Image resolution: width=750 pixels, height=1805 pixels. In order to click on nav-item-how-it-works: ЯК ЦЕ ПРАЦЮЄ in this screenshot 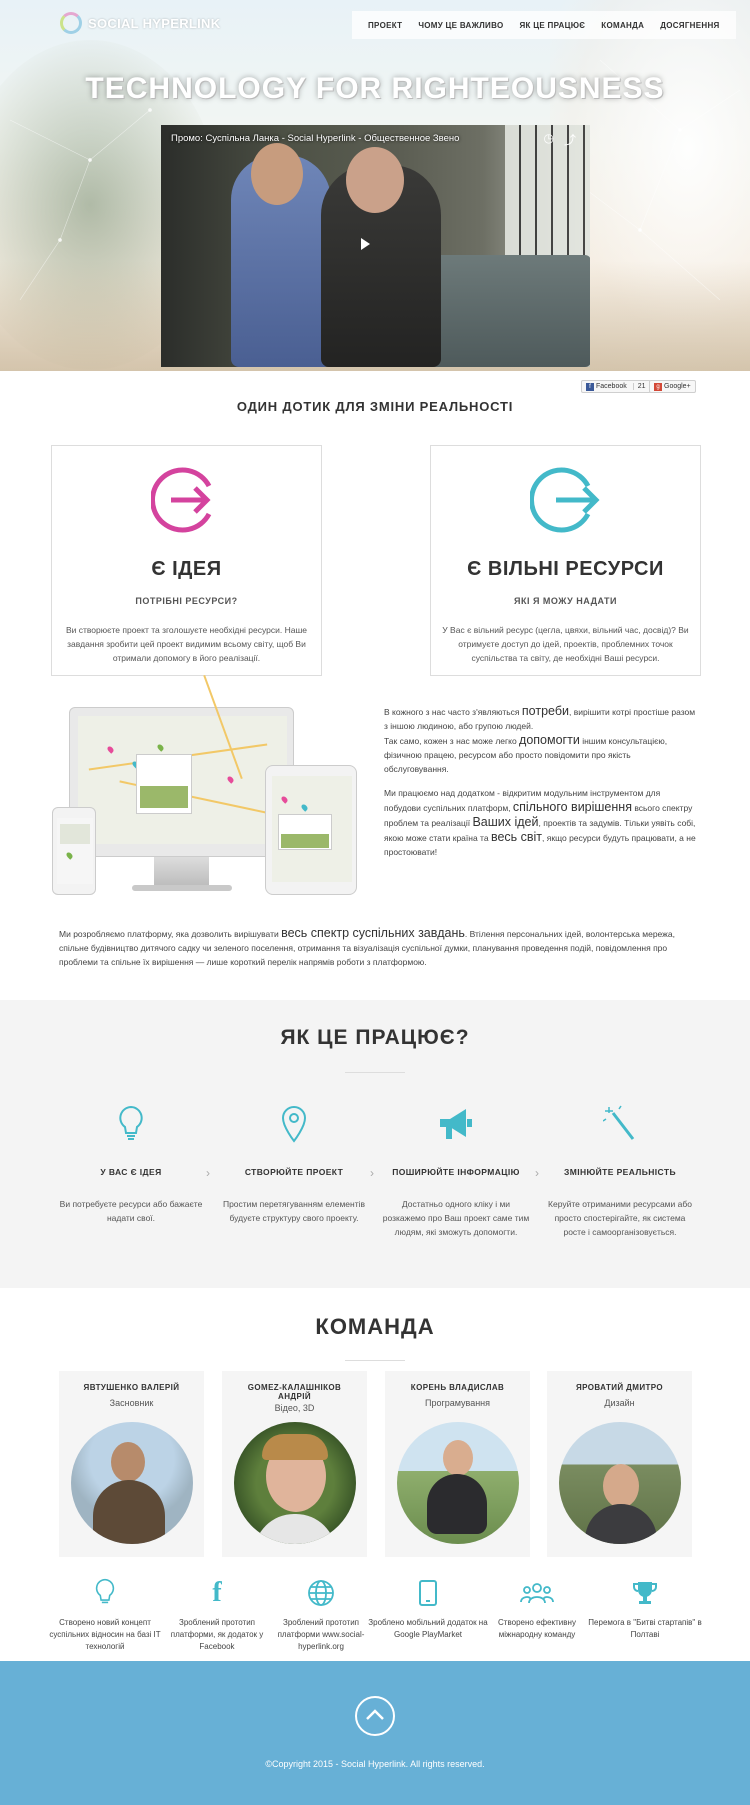, I will do `click(552, 25)`.